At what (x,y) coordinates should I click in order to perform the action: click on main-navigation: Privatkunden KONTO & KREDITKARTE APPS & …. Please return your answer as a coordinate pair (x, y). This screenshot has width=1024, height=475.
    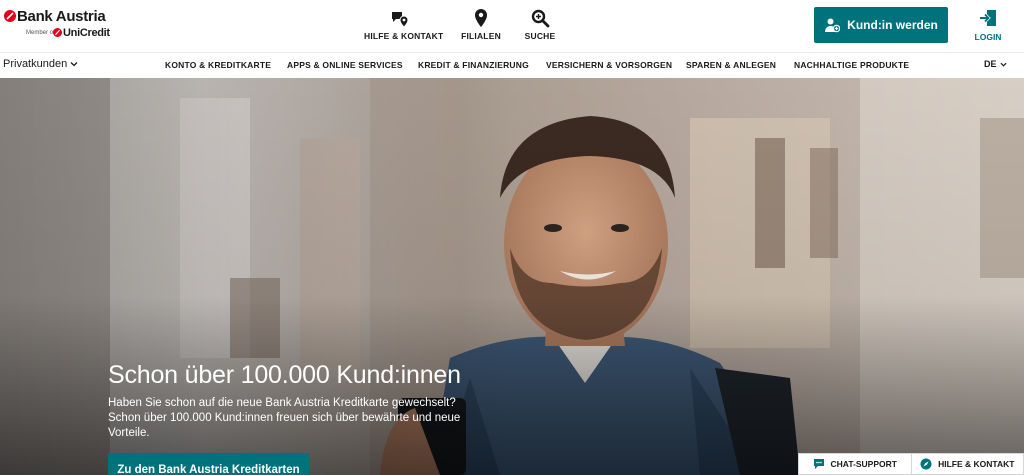
    Looking at the image, I should click on (512, 65).